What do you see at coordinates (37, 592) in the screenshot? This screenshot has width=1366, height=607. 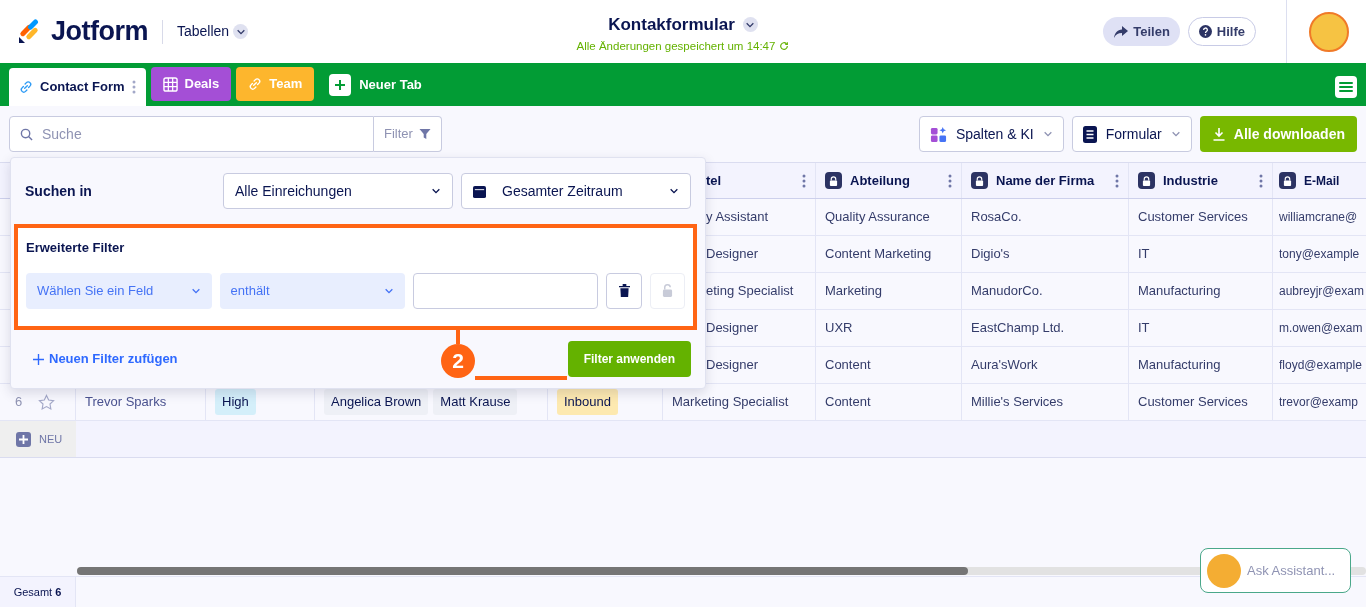 I see `total-count: Gesamt 6` at bounding box center [37, 592].